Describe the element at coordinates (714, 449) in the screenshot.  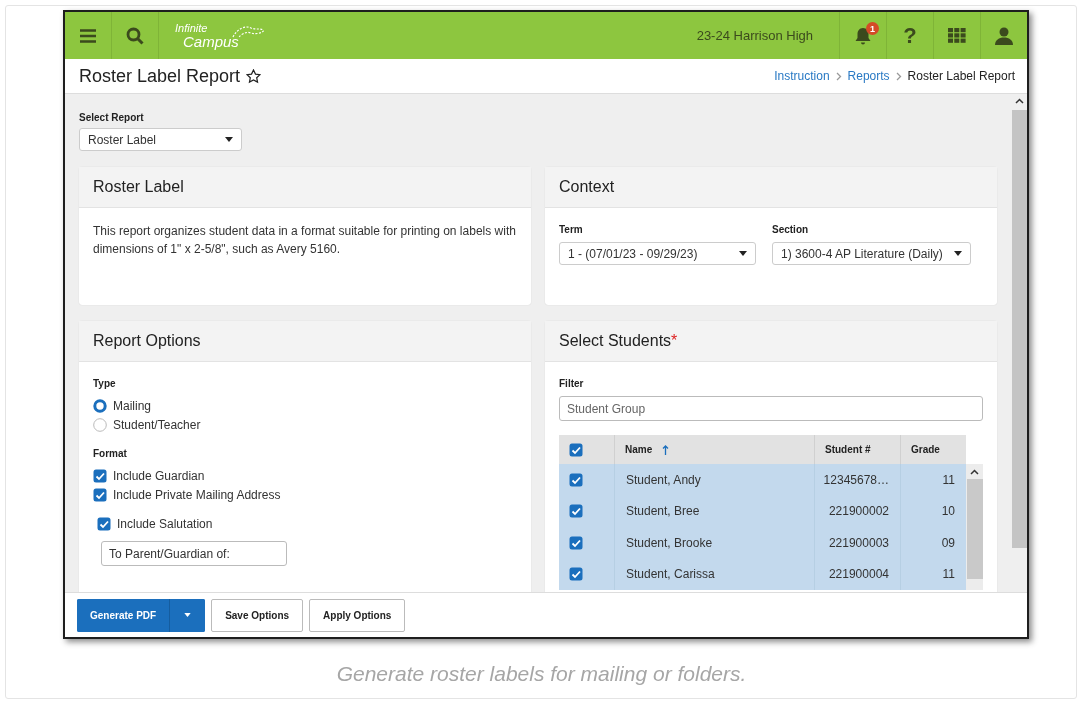
I see `column-header: Name` at that location.